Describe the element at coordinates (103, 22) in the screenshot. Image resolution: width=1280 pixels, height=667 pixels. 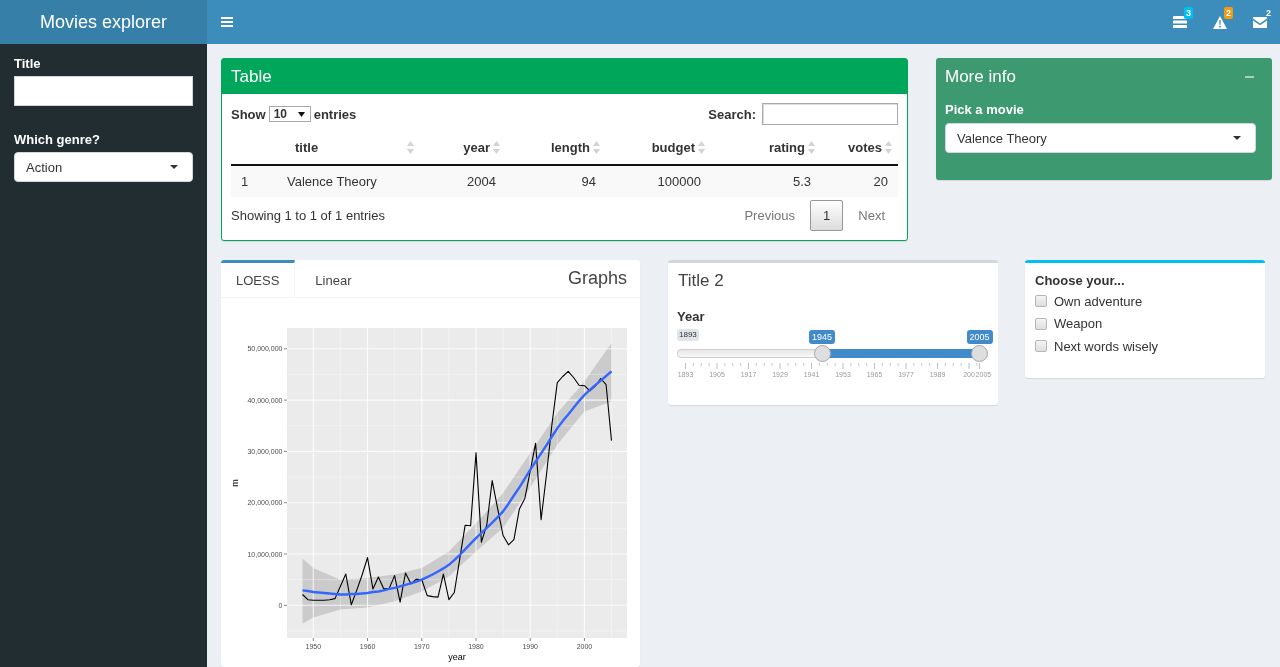
I see `app-title: Movies explorer` at that location.